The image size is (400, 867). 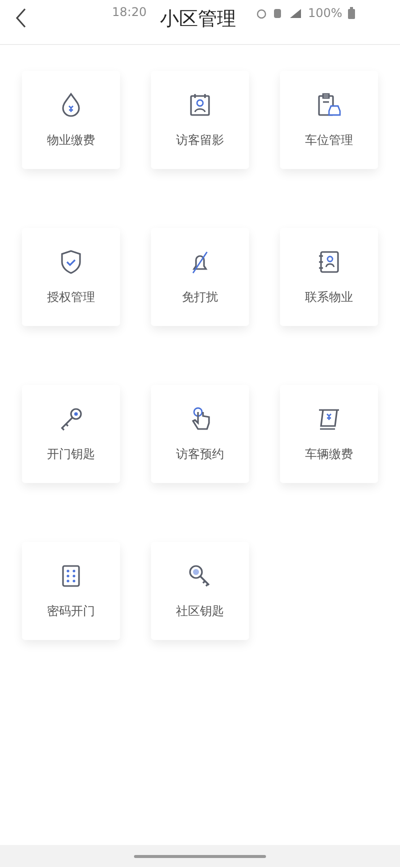 I want to click on home-indicator, so click(x=200, y=856).